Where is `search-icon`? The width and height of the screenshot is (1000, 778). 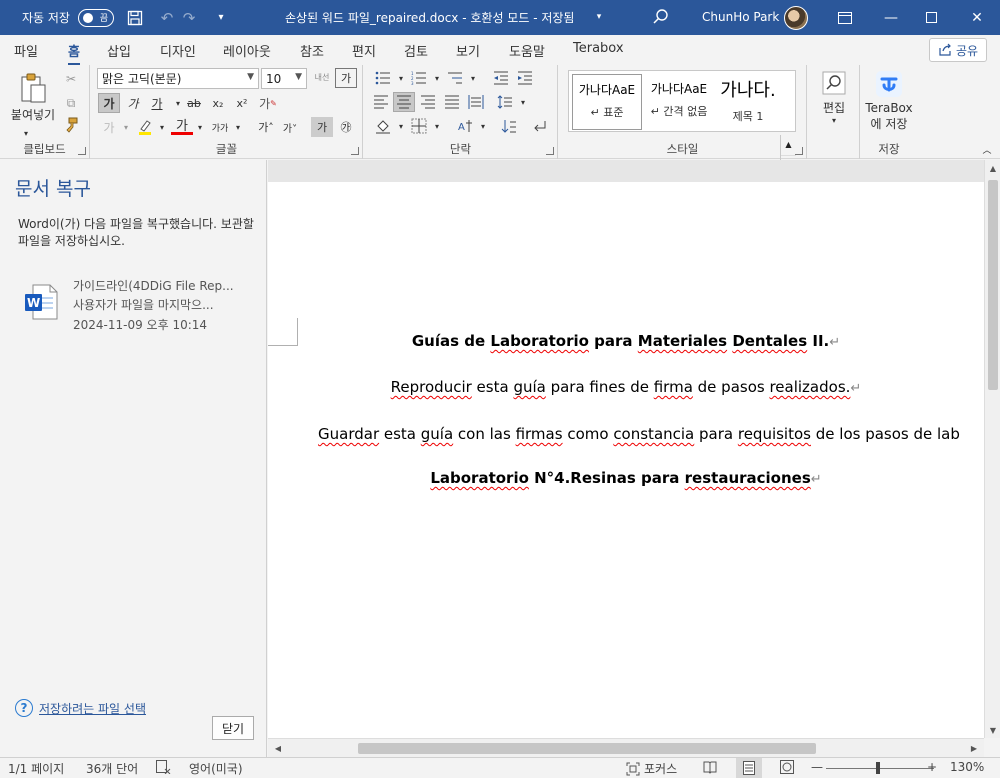
search-icon is located at coordinates (661, 17).